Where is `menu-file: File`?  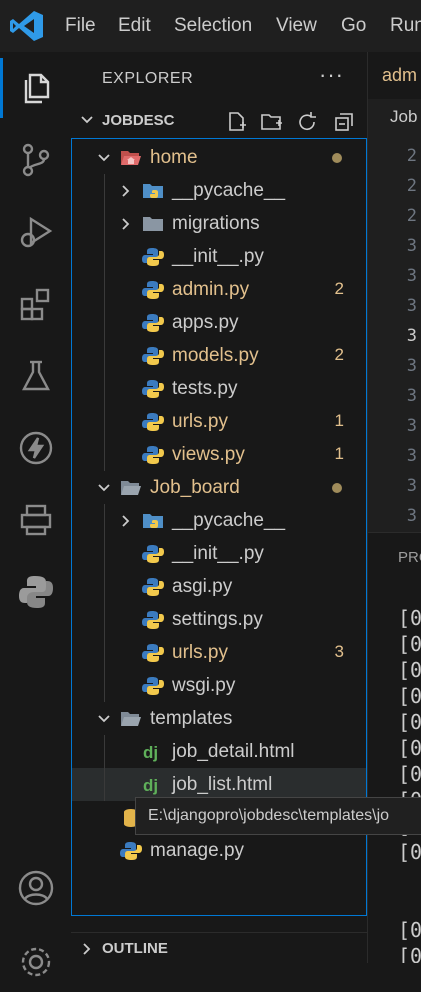 menu-file: File is located at coordinates (80, 26).